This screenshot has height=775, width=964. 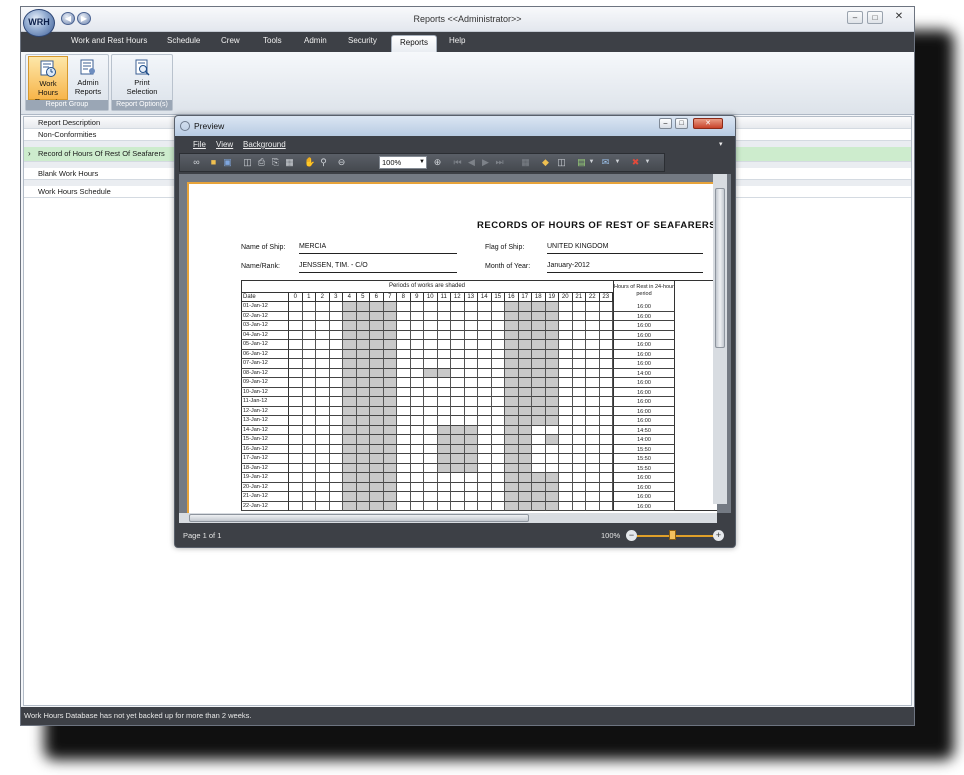 I want to click on hour-label: 15, so click(x=498, y=297).